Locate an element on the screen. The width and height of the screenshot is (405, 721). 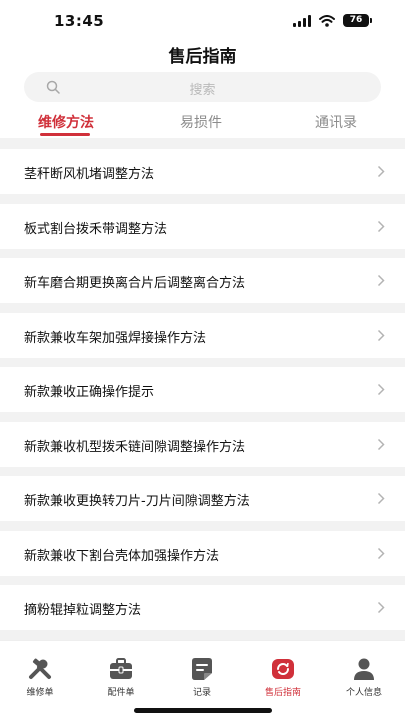
tab-wear-parts: 易损件 is located at coordinates (201, 122).